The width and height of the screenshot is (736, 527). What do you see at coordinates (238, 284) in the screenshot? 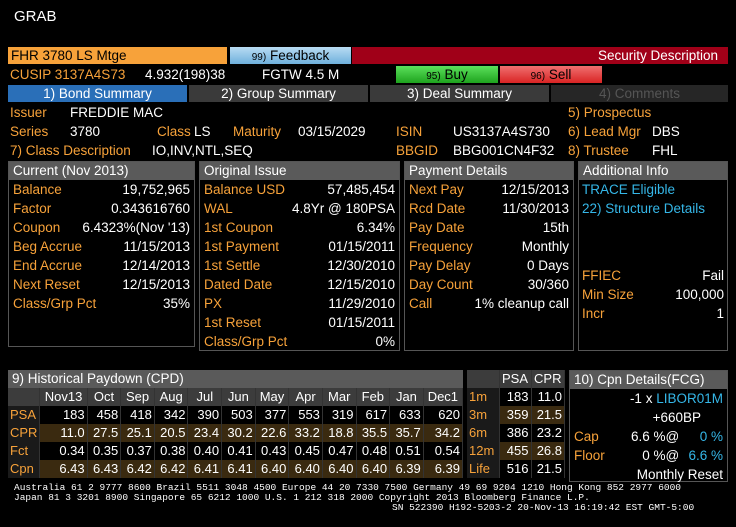
I see `field-label: Dated Date` at bounding box center [238, 284].